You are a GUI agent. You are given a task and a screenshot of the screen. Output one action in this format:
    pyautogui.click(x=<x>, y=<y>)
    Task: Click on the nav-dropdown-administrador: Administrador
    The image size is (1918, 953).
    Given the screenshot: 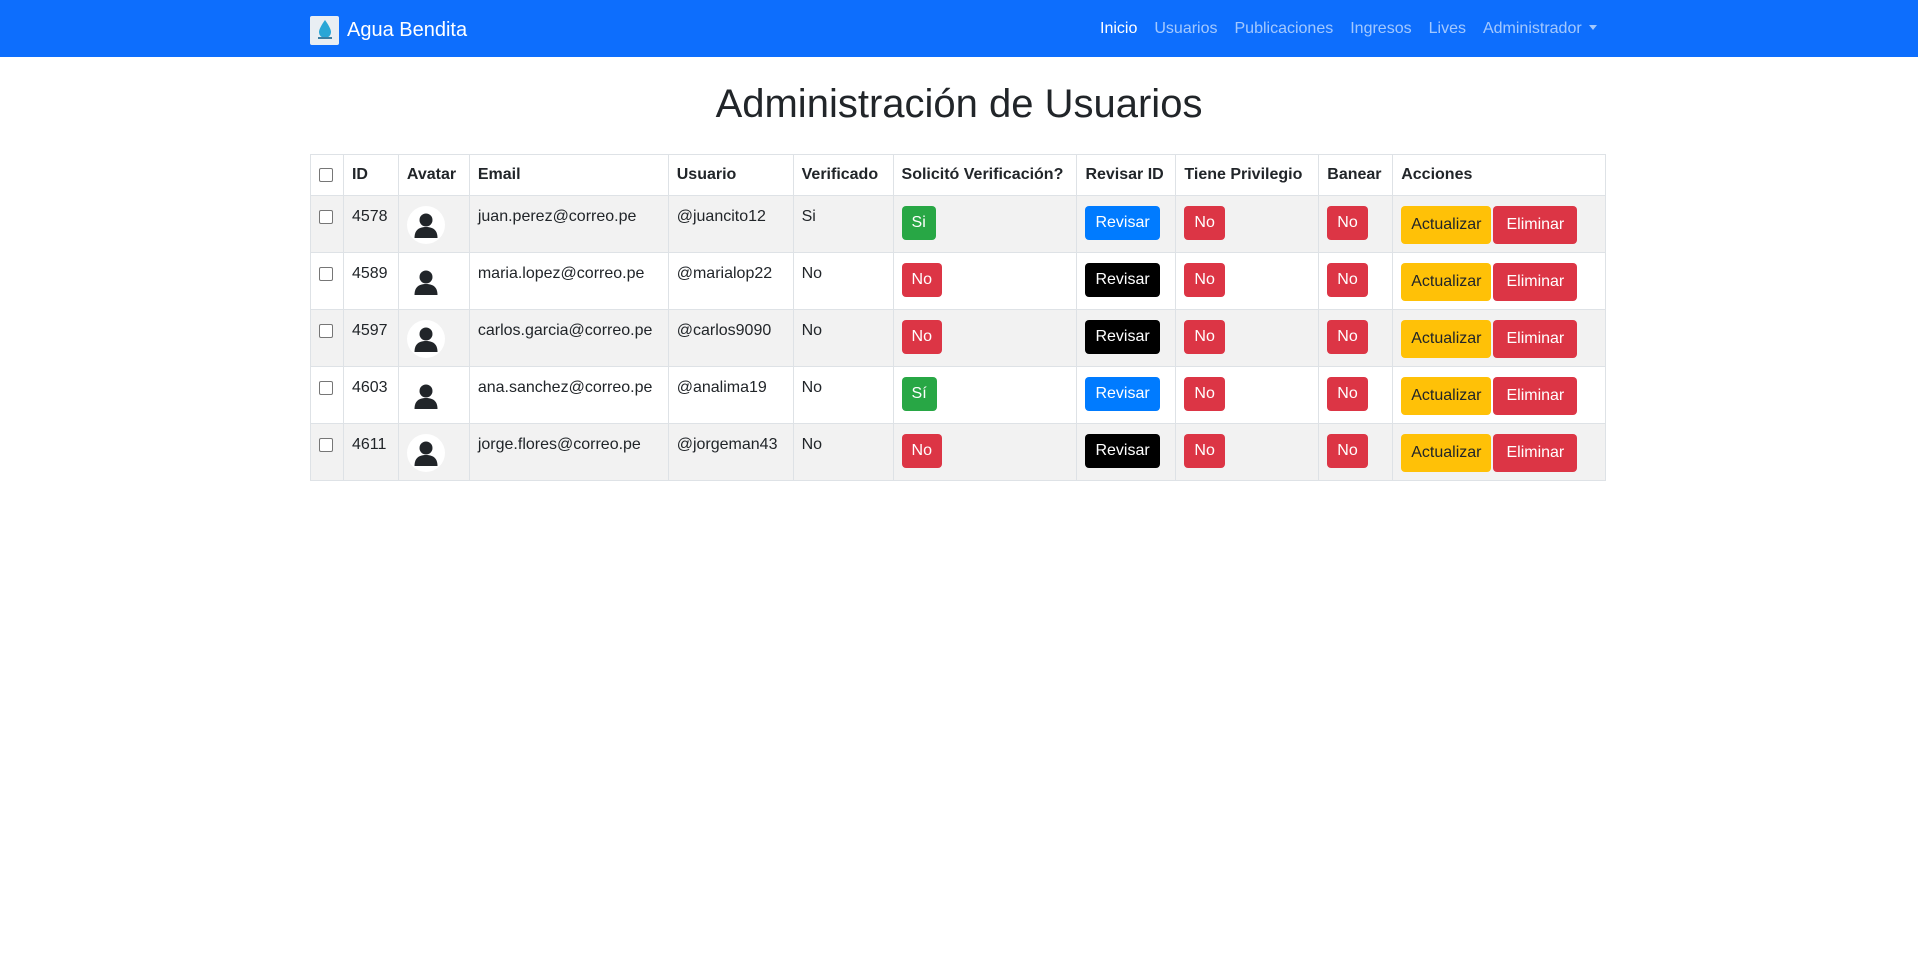 What is the action you would take?
    pyautogui.click(x=1540, y=29)
    